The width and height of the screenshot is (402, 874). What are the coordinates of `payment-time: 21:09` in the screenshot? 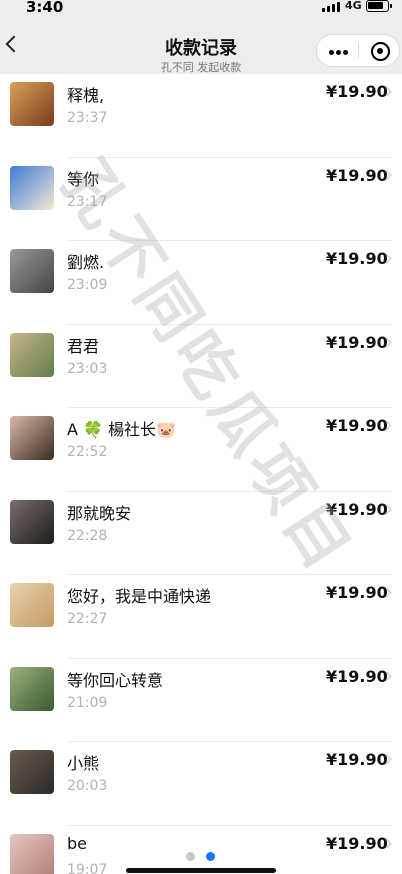 It's located at (87, 702).